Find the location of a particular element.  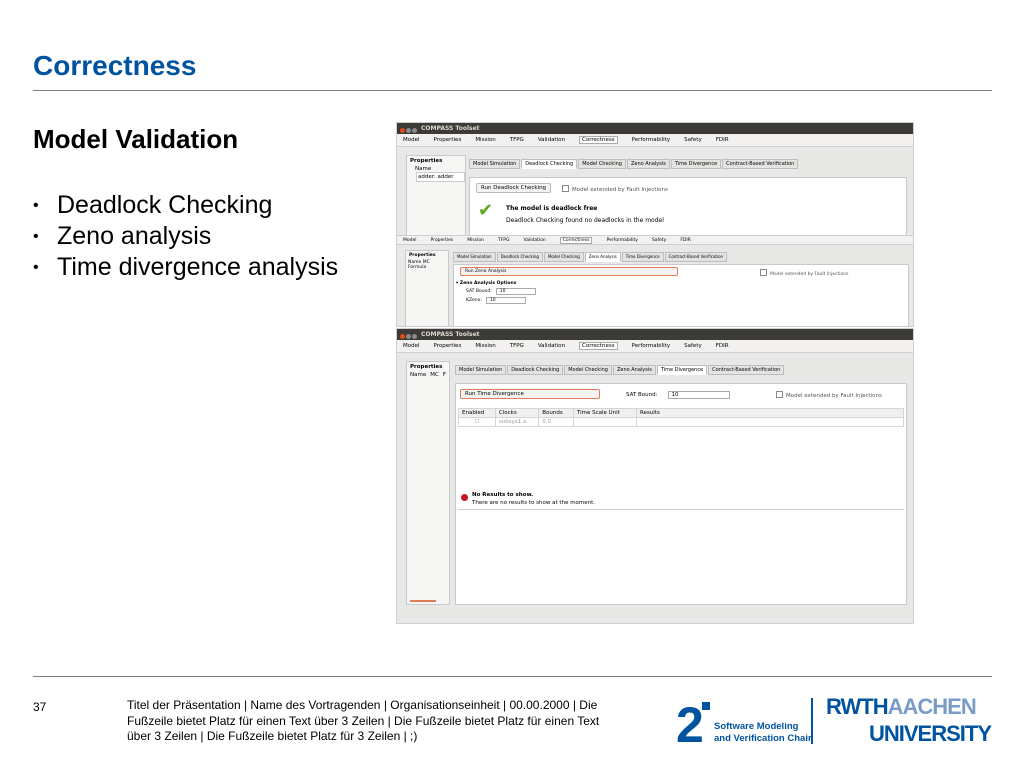

col-bounds: Bounds is located at coordinates (556, 413).